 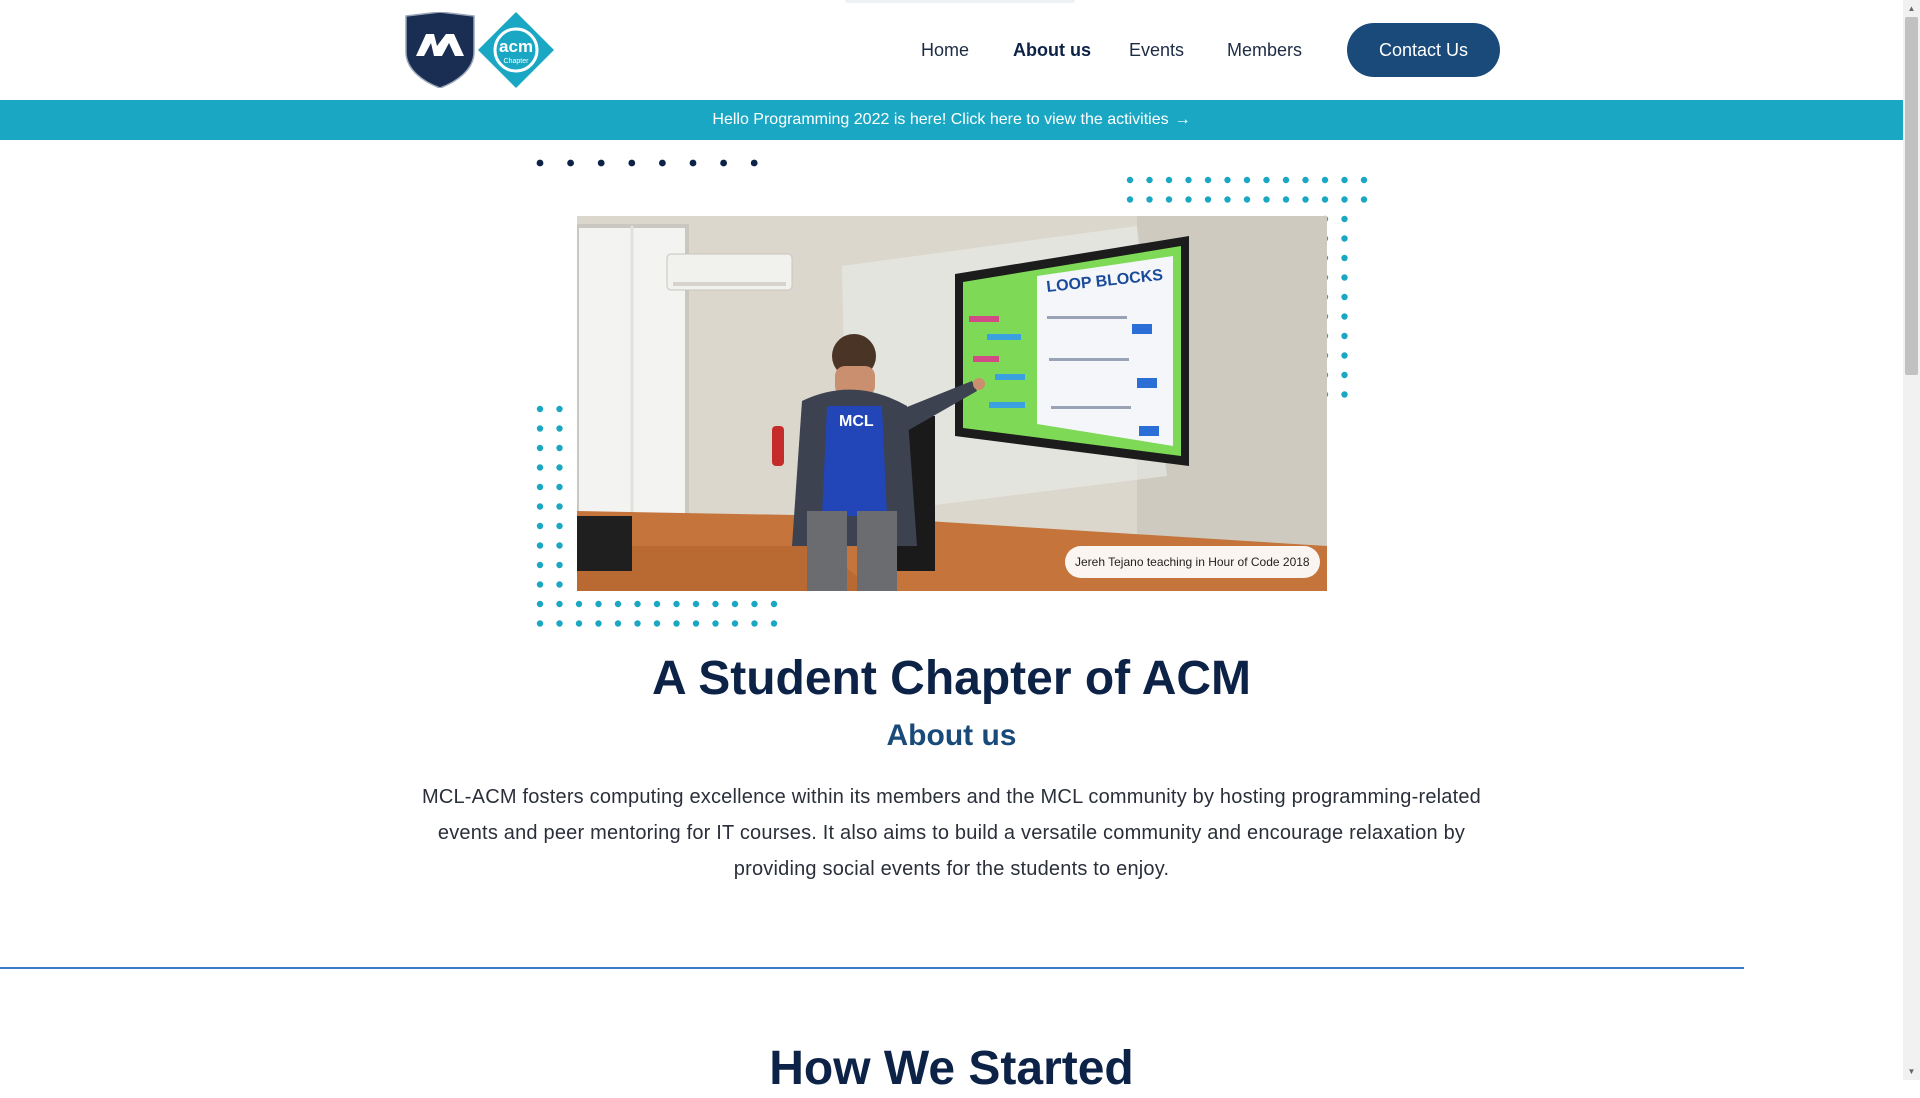 What do you see at coordinates (856, 421) in the screenshot?
I see `shirt-logo-text: MCL` at bounding box center [856, 421].